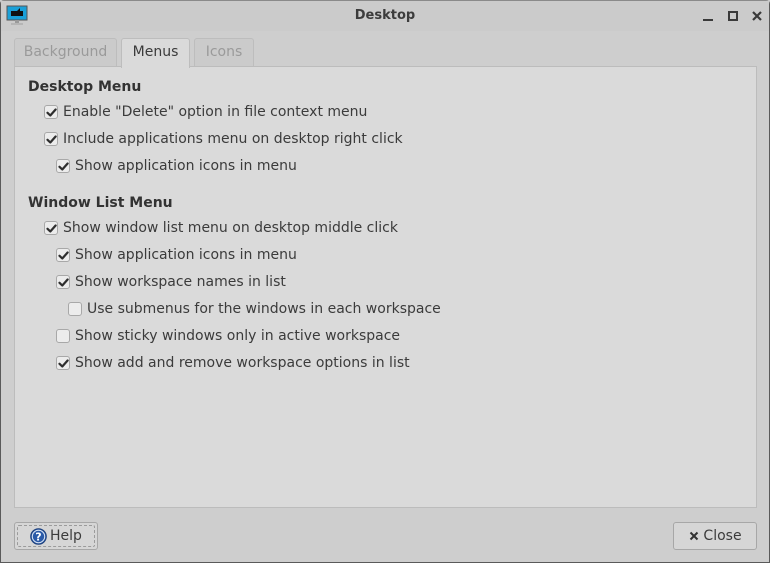 The height and width of the screenshot is (563, 770). What do you see at coordinates (85, 87) in the screenshot?
I see `desktop-menu-heading: Desktop Menu` at bounding box center [85, 87].